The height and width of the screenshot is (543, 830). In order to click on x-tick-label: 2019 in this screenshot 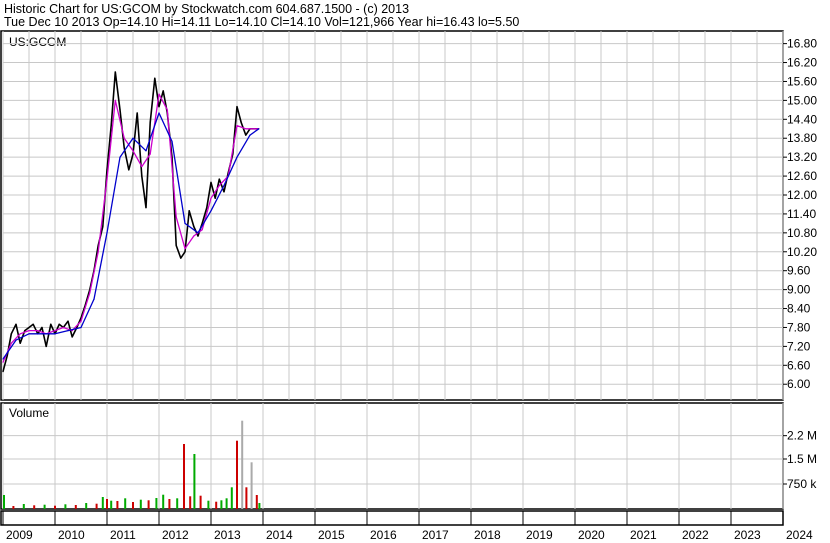, I will do `click(539, 535)`.